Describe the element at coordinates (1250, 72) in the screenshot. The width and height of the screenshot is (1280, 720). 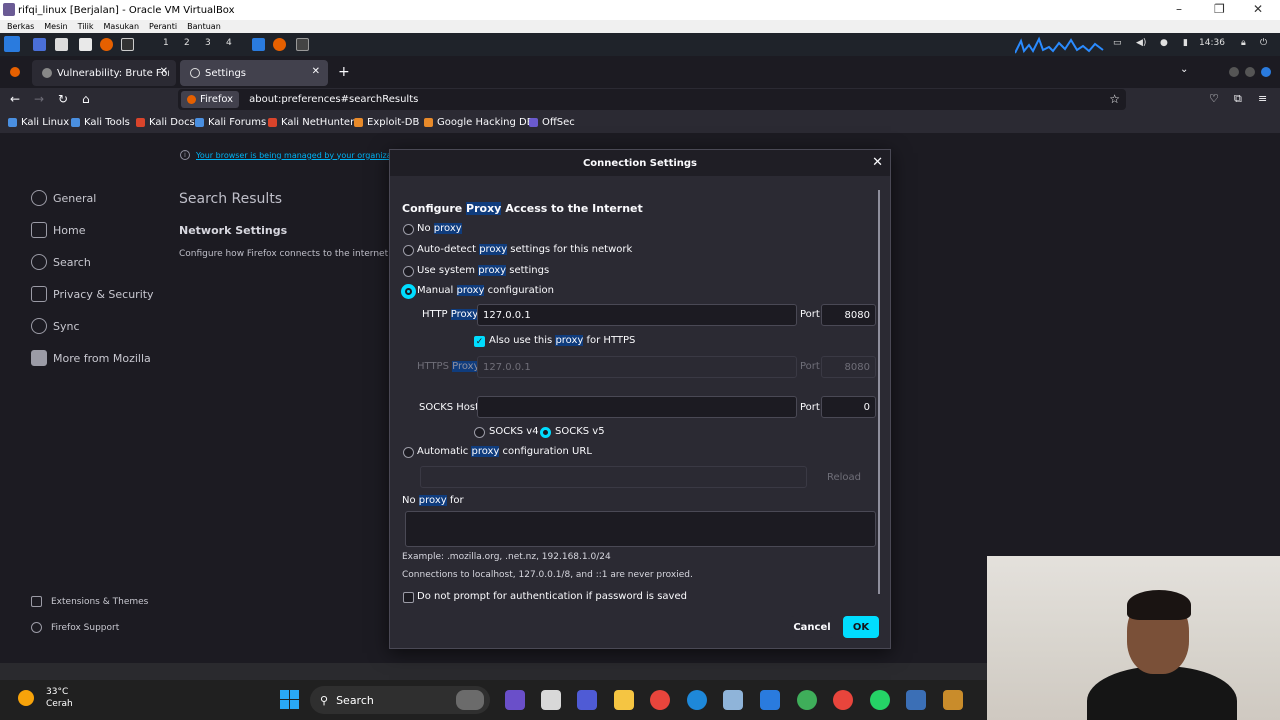
I see `maximize-icon` at that location.